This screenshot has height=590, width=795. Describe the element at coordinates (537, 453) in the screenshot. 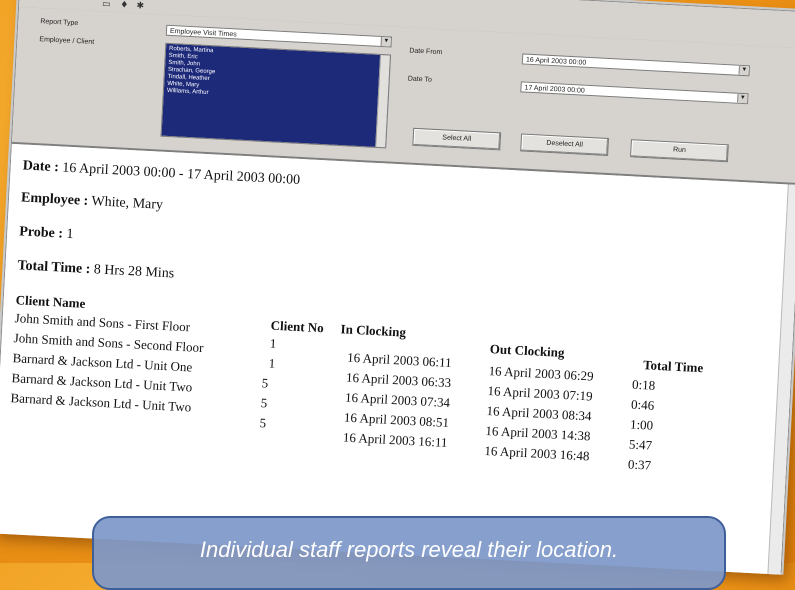

I see `cell-out: 16 April 2003 16:48` at that location.